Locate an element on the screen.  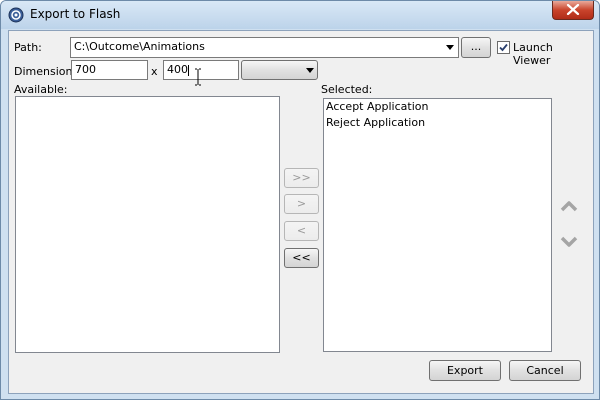
window-title: Export to Flash is located at coordinates (75, 14).